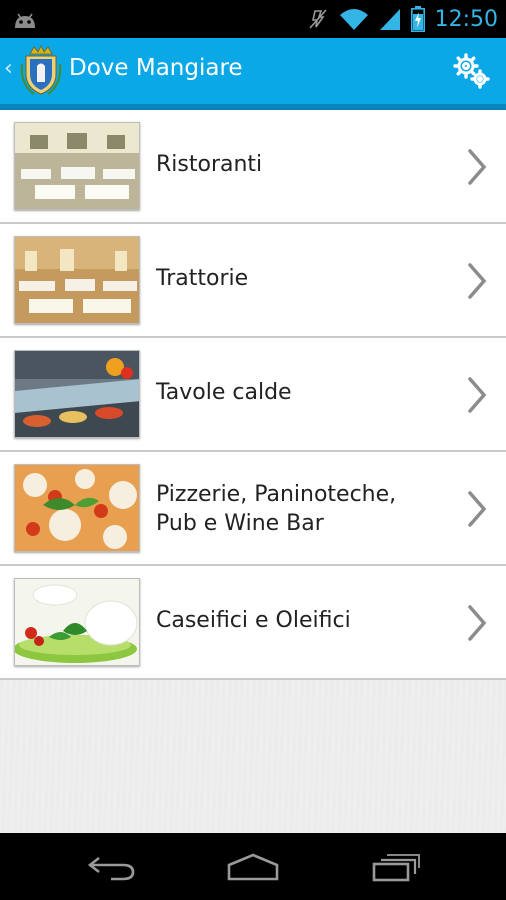 The height and width of the screenshot is (900, 506). I want to click on list-item-pizzerie: Pizzerie, Paninoteche, Pub e Wine Bar, so click(253, 509).